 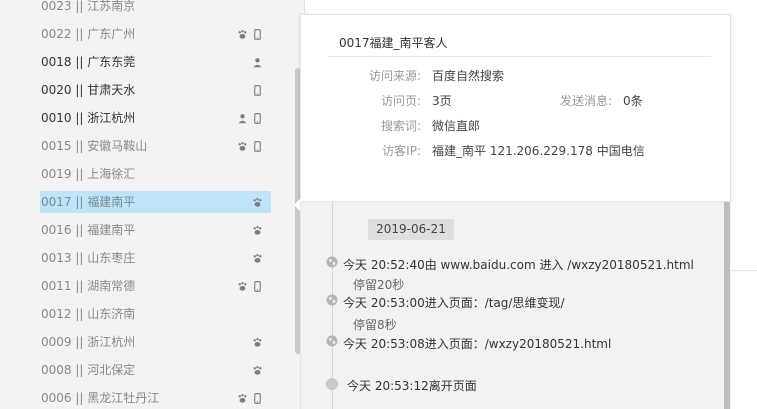 I want to click on keyword-label: 搜索词:, so click(x=400, y=126).